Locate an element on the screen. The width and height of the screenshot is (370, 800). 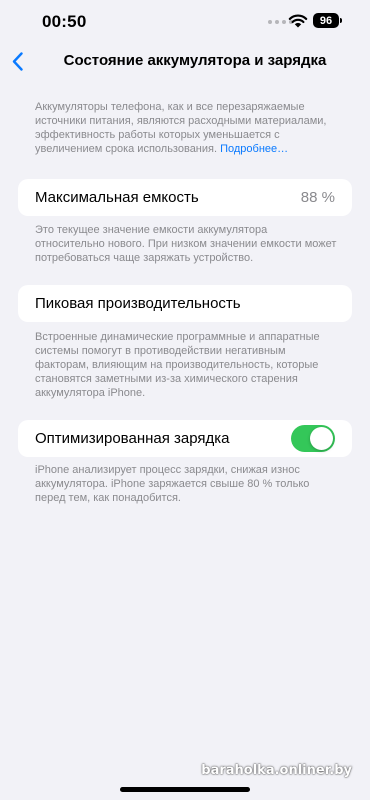
wifi-icon is located at coordinates (298, 21).